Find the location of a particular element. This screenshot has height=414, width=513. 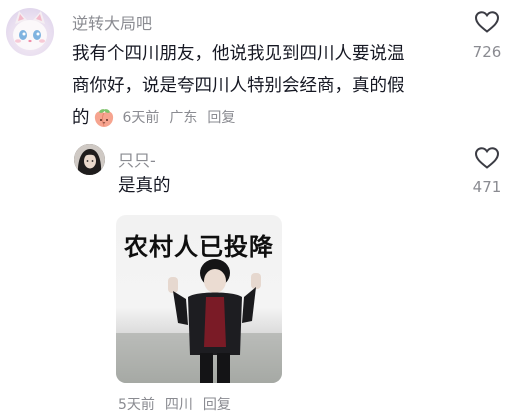

reply-location: 四川 is located at coordinates (178, 405).